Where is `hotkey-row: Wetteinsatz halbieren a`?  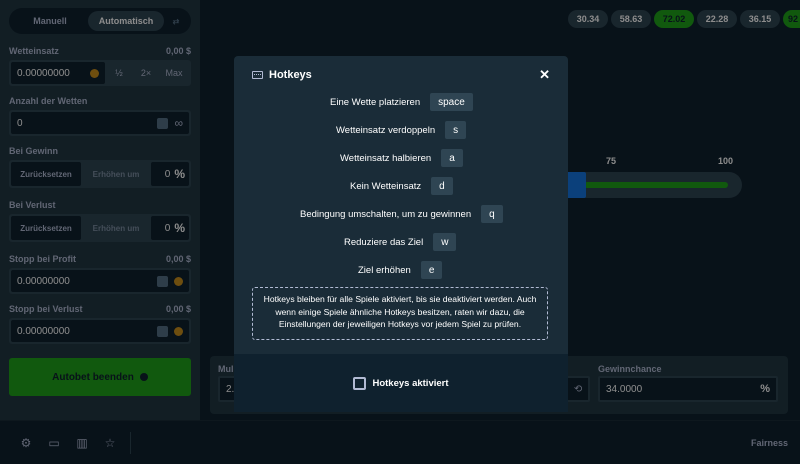
hotkey-row: Wetteinsatz halbieren a is located at coordinates (401, 158).